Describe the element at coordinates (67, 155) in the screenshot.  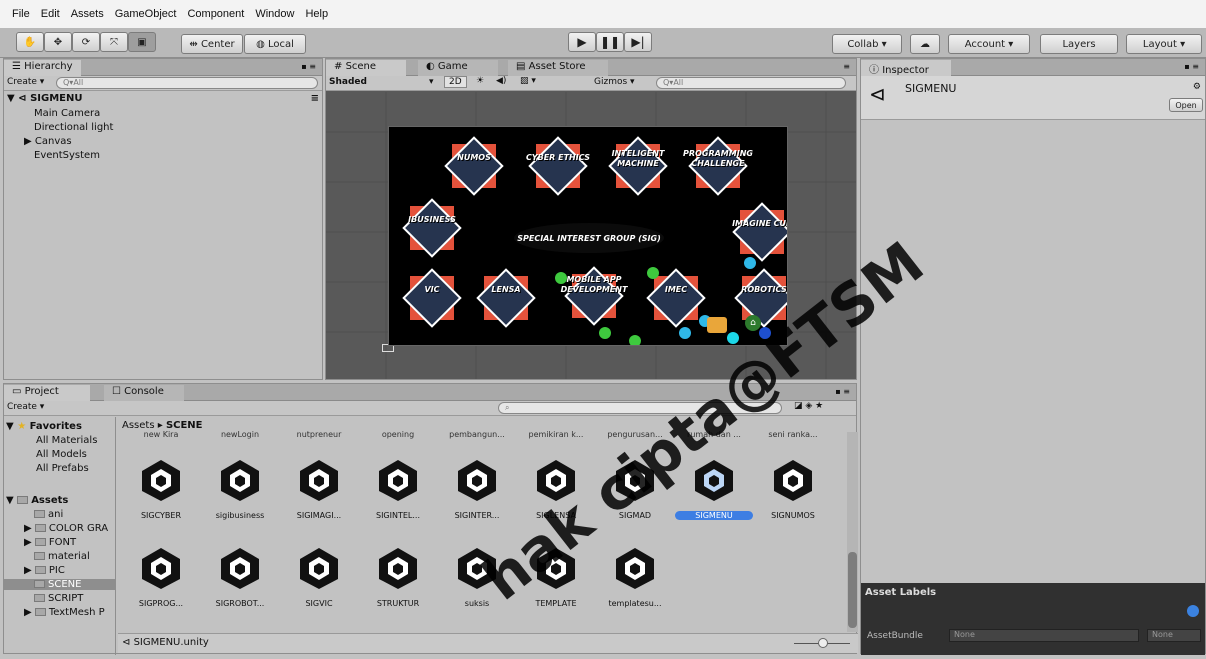
I see `hierarchy-item-eventsystem: EventSystem` at that location.